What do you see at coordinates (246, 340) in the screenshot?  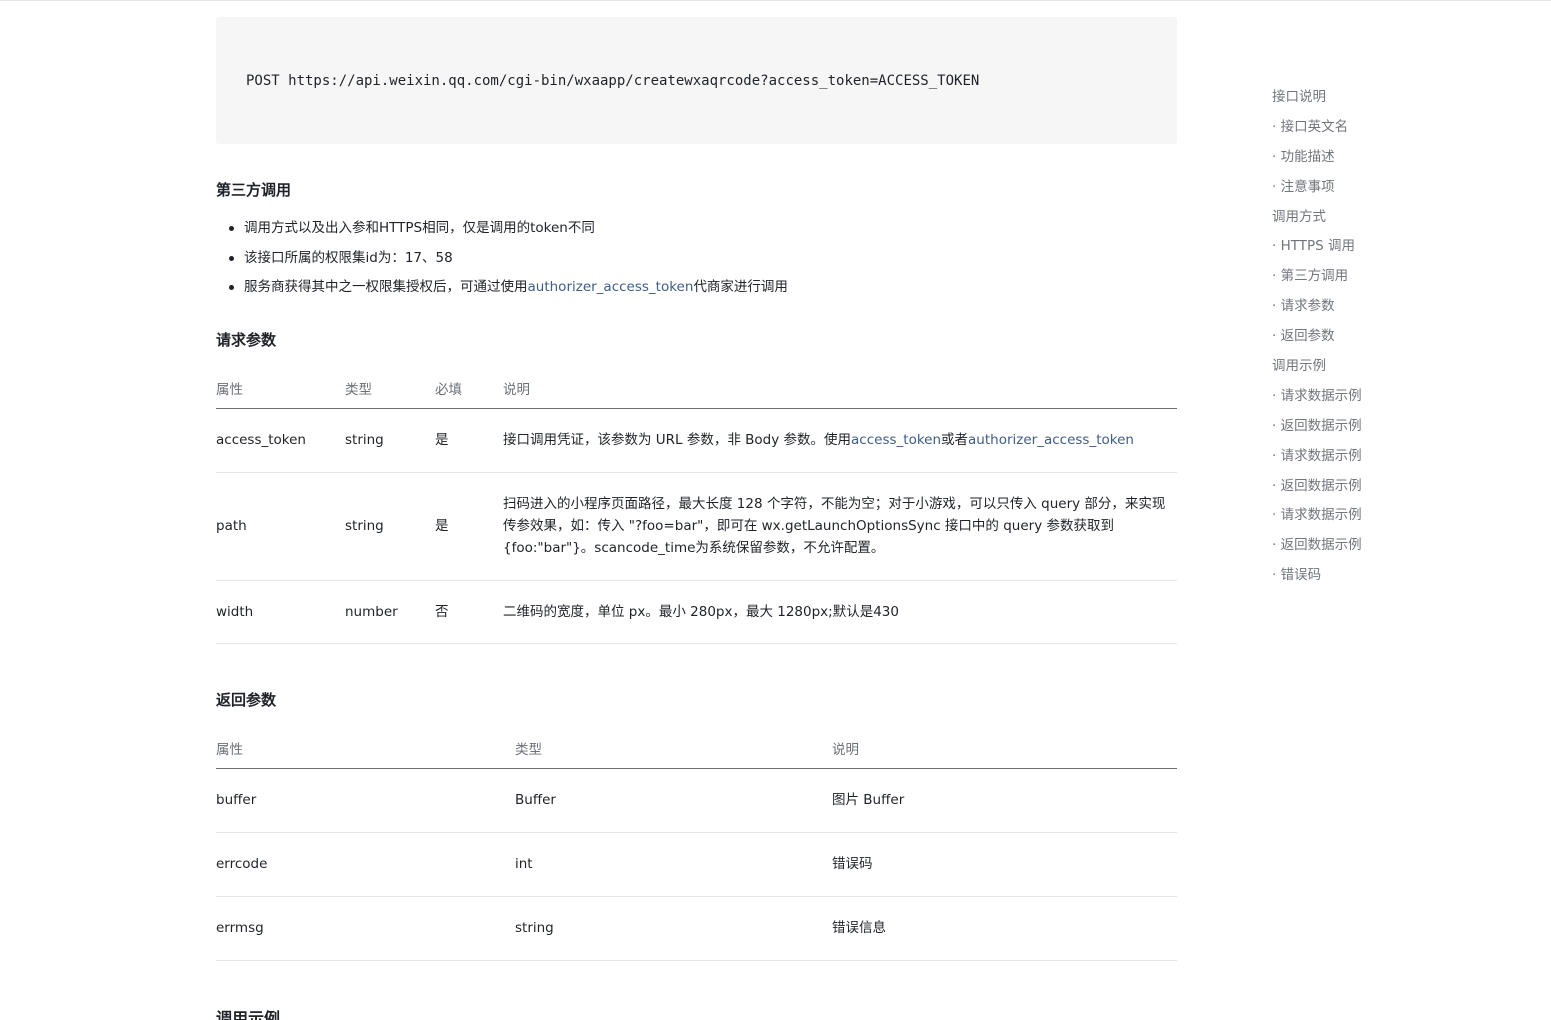 I see `section-title-request-params: 请求参数` at bounding box center [246, 340].